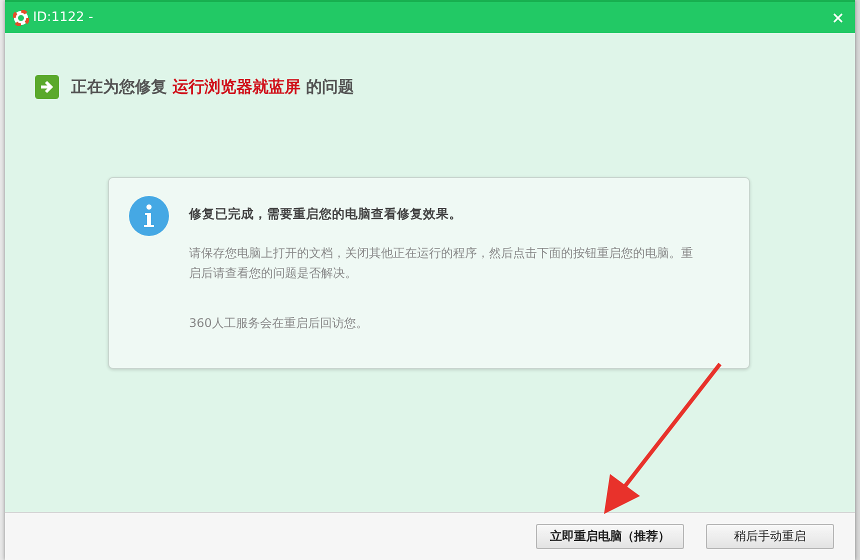 The image size is (860, 560). I want to click on restart-later-button: 稍后手动重启, so click(770, 536).